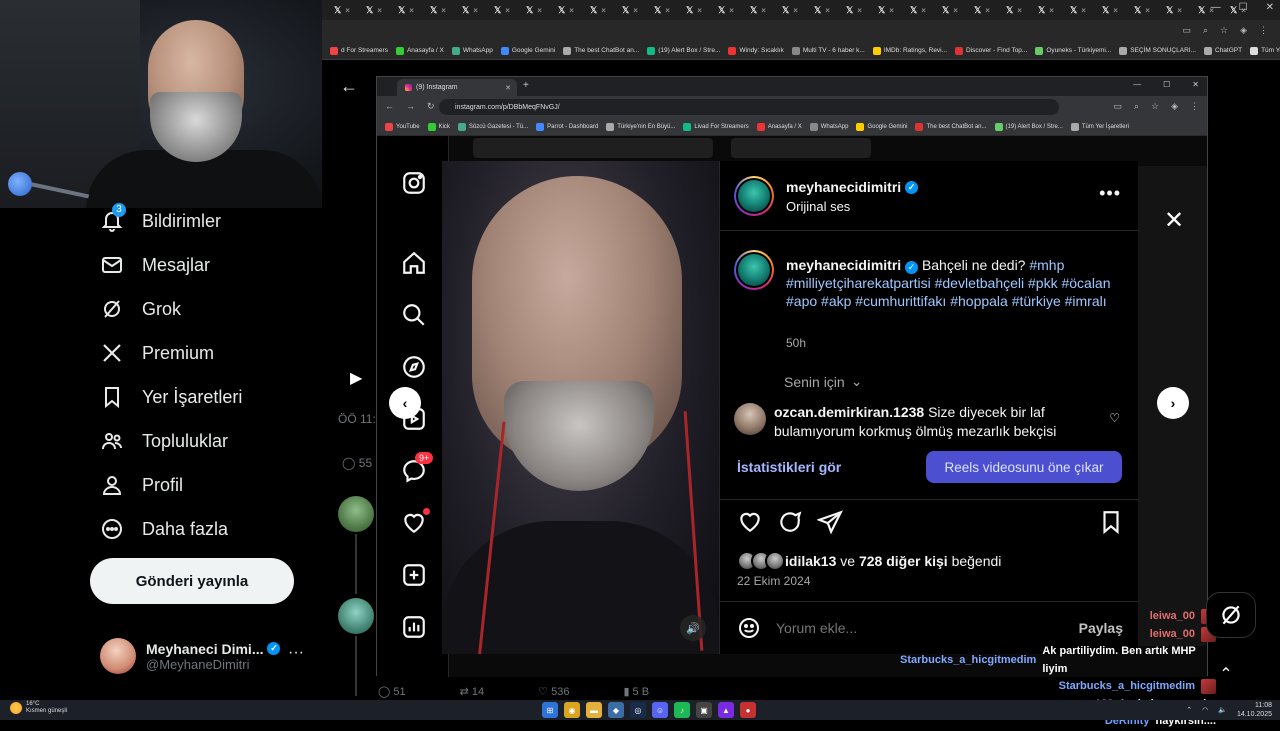  What do you see at coordinates (1270, 7) in the screenshot?
I see `close-window-icon: ✕` at bounding box center [1270, 7].